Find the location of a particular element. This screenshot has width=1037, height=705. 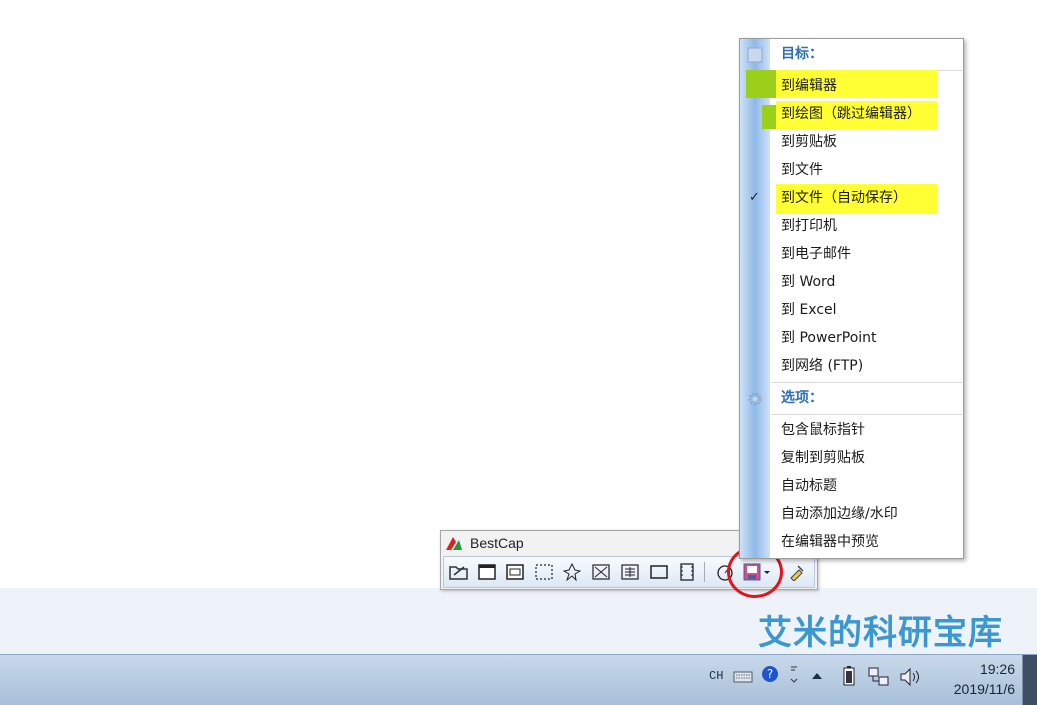

language-indicator: CH is located at coordinates (716, 676).